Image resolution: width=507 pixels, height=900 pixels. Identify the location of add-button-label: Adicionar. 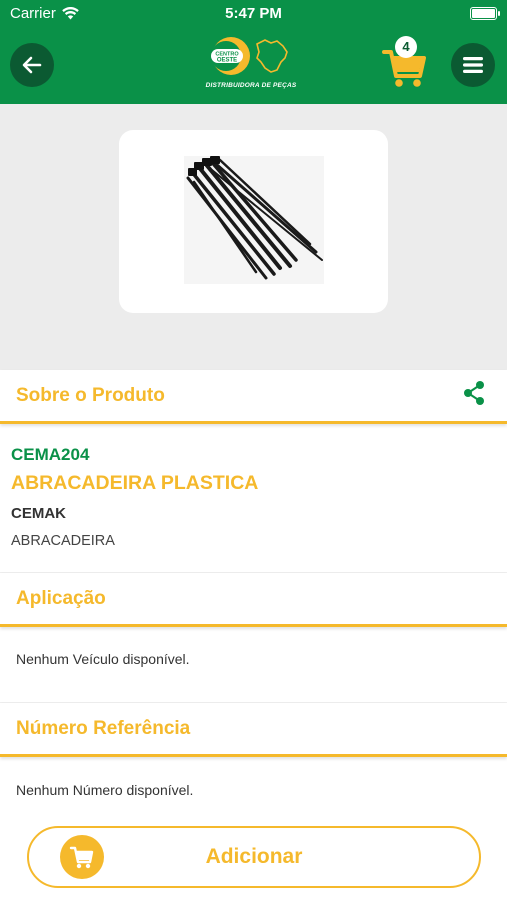
(254, 856).